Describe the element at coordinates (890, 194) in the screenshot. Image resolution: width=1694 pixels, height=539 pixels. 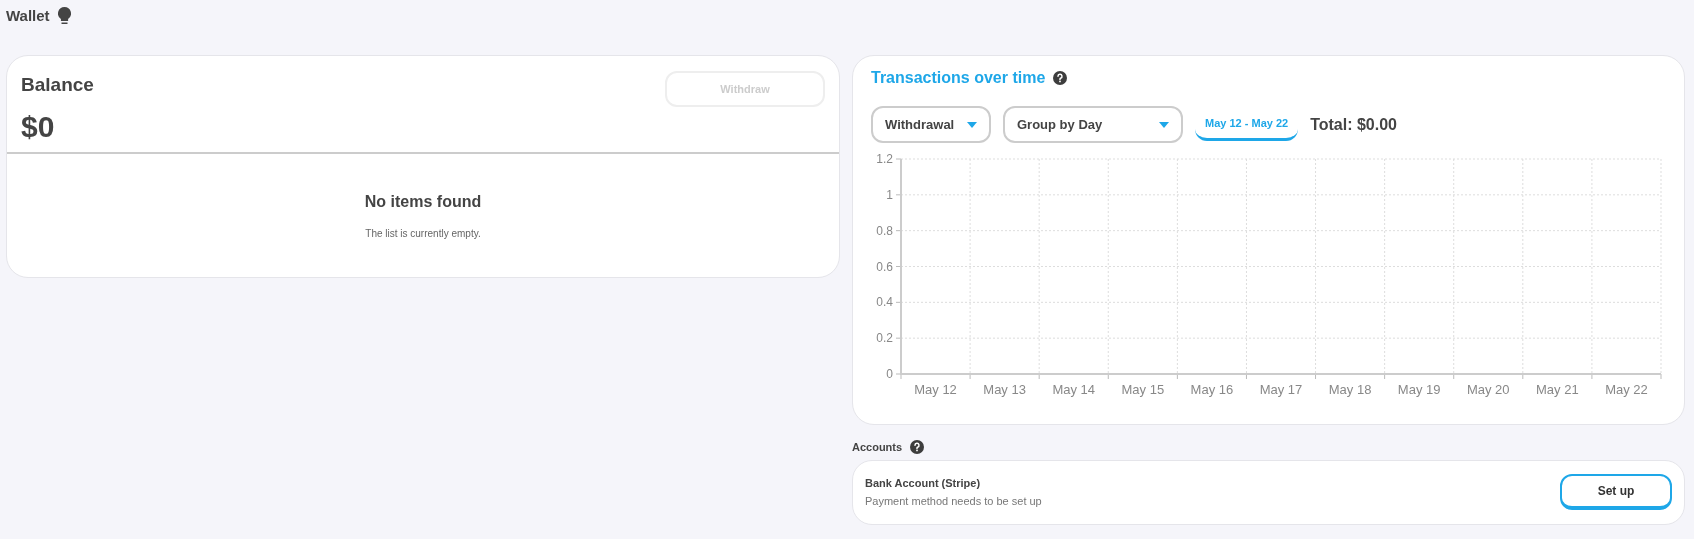
I see `y-tick-label: 1` at that location.